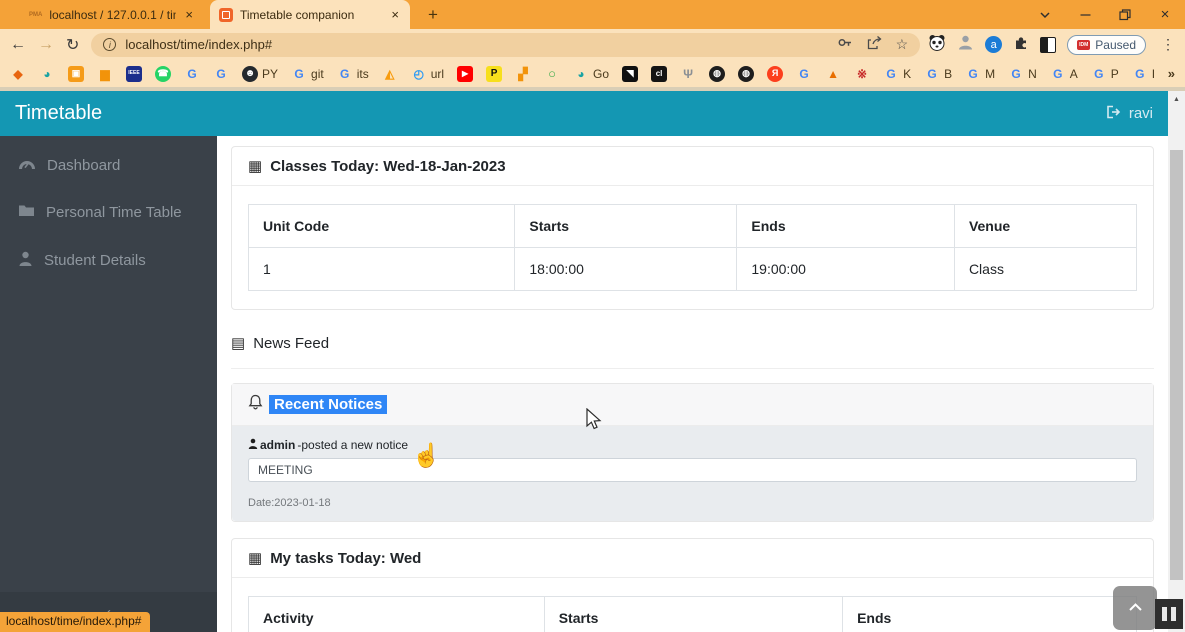 This screenshot has width=1185, height=632. I want to click on globe-icon: ◍, so click(746, 73).